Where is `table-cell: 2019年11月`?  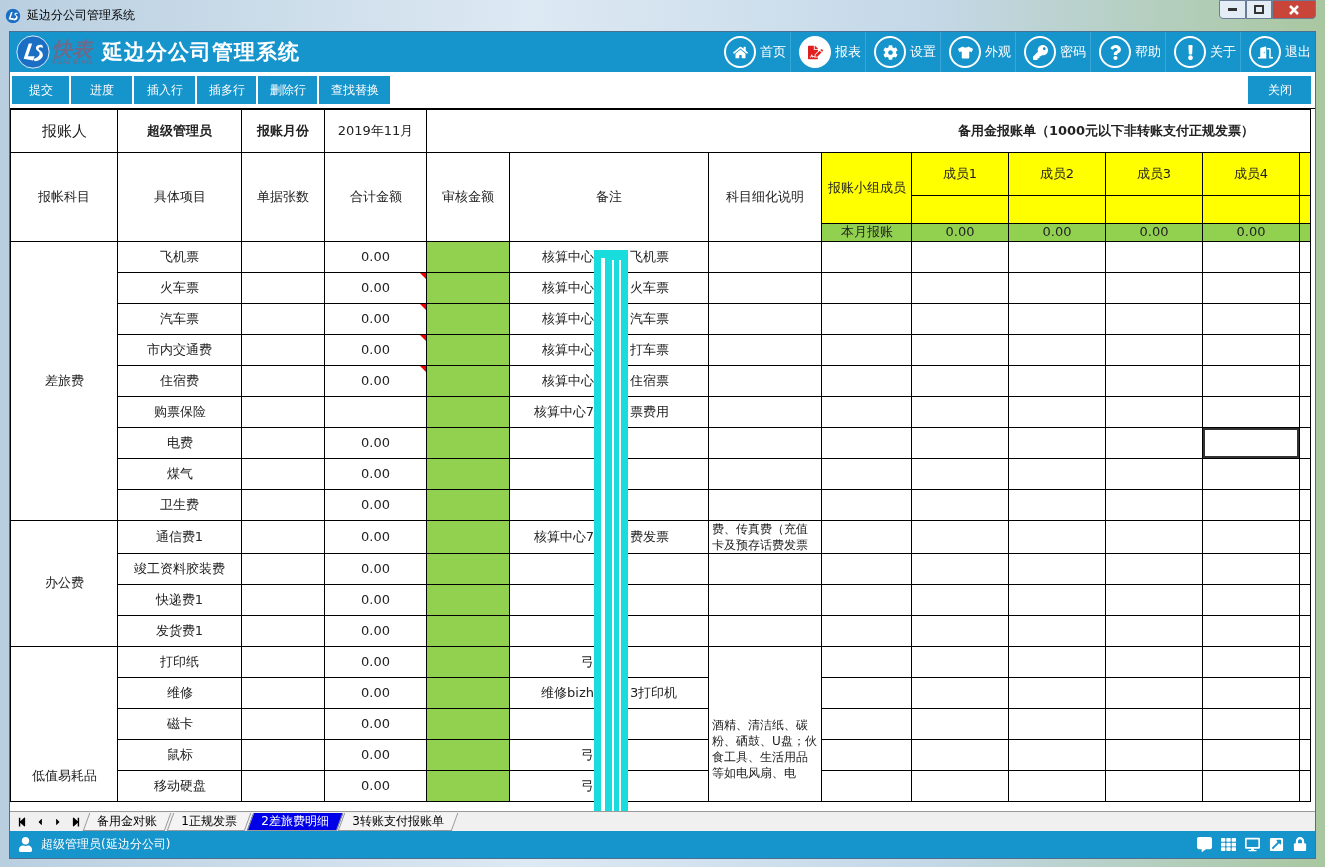 table-cell: 2019年11月 is located at coordinates (375, 130).